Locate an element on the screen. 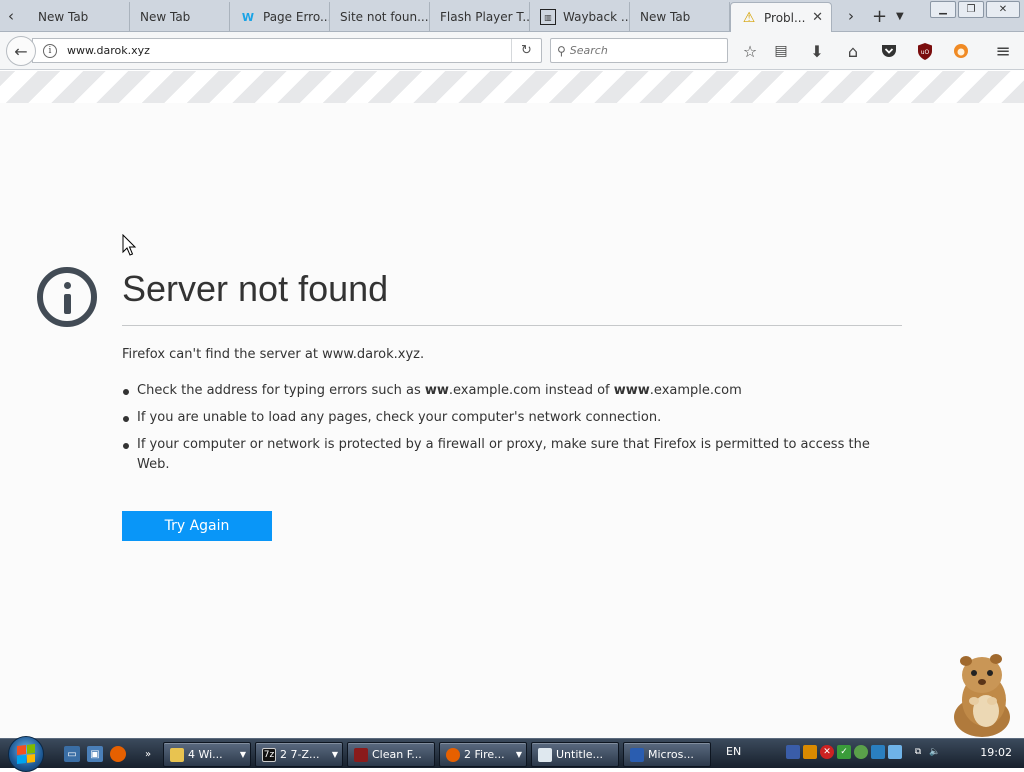 The width and height of the screenshot is (1024, 772). taskbar-item-firefox: 2 Fire... ▼ is located at coordinates (483, 754).